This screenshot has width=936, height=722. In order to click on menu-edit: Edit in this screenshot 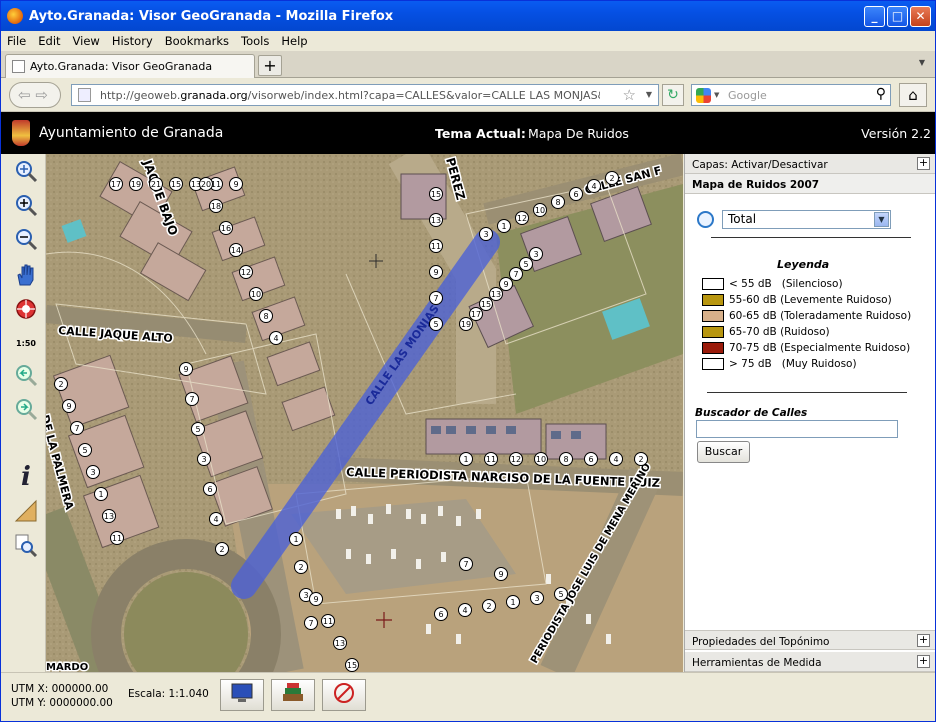, I will do `click(49, 39)`.